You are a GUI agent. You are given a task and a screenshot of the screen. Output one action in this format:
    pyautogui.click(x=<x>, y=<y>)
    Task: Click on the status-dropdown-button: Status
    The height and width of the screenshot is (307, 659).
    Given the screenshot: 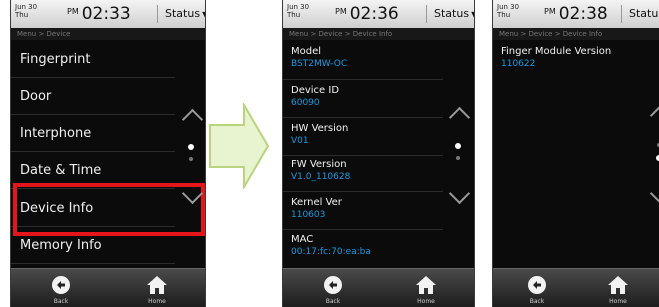 What is the action you would take?
    pyautogui.click(x=640, y=14)
    